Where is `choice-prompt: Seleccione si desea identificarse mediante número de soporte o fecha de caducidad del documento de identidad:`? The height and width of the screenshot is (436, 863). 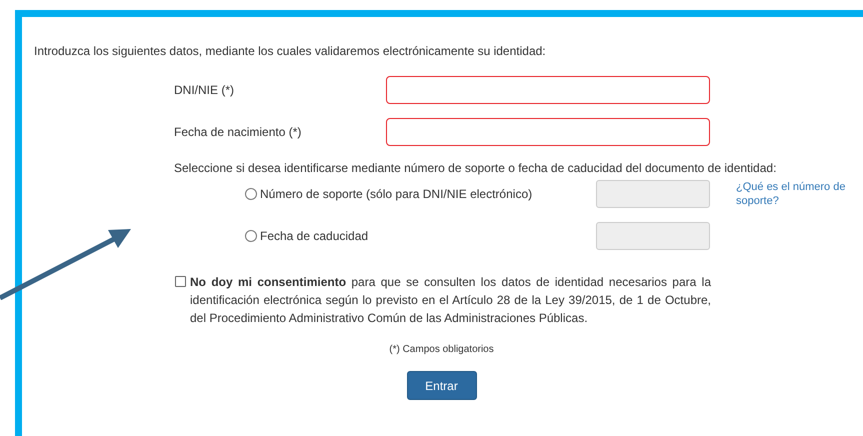
choice-prompt: Seleccione si desea identificarse mediante número de soporte o fecha de caducidad del documento de identidad: is located at coordinates (476, 168).